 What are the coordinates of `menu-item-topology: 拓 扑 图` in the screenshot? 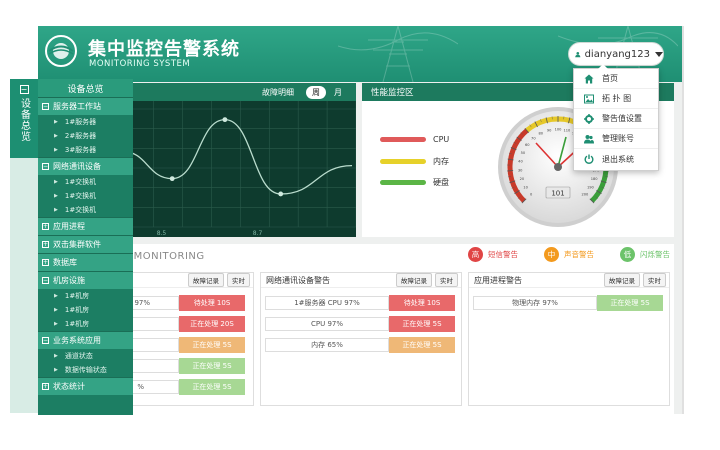 It's located at (616, 99).